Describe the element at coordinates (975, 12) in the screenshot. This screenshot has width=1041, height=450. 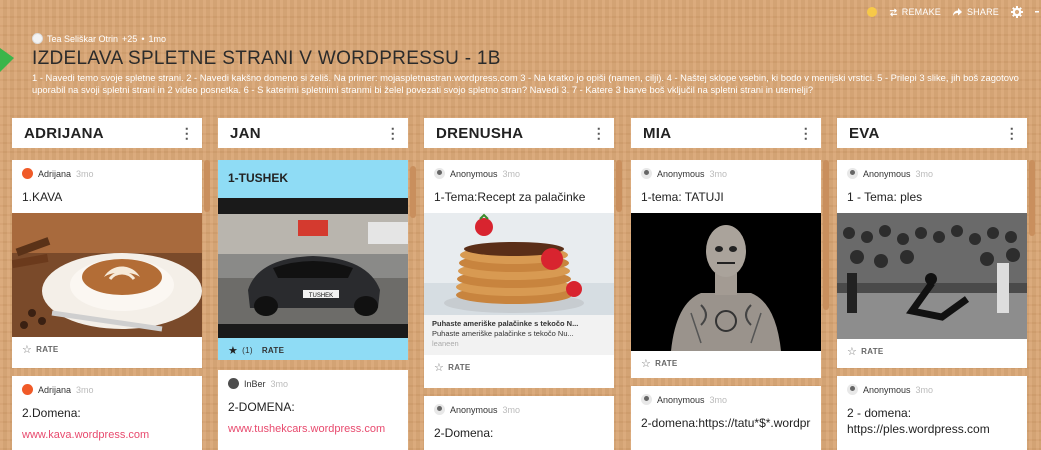
I see `share-button: SHARE` at that location.